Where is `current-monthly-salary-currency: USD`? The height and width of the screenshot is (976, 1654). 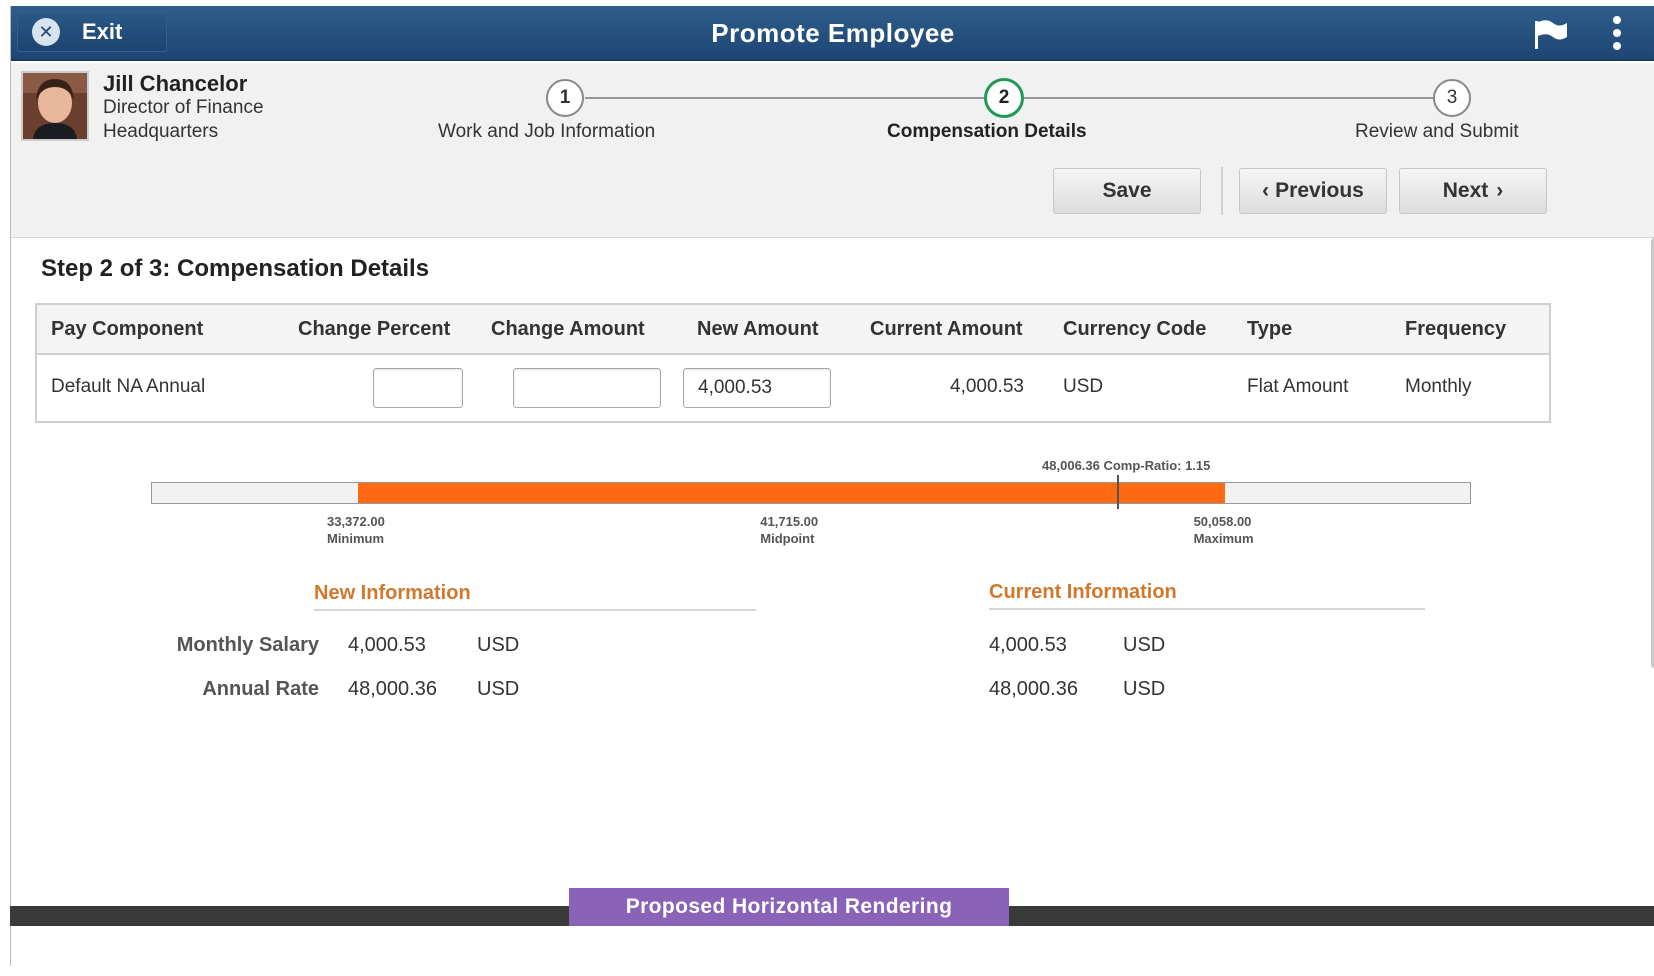 current-monthly-salary-currency: USD is located at coordinates (1144, 645).